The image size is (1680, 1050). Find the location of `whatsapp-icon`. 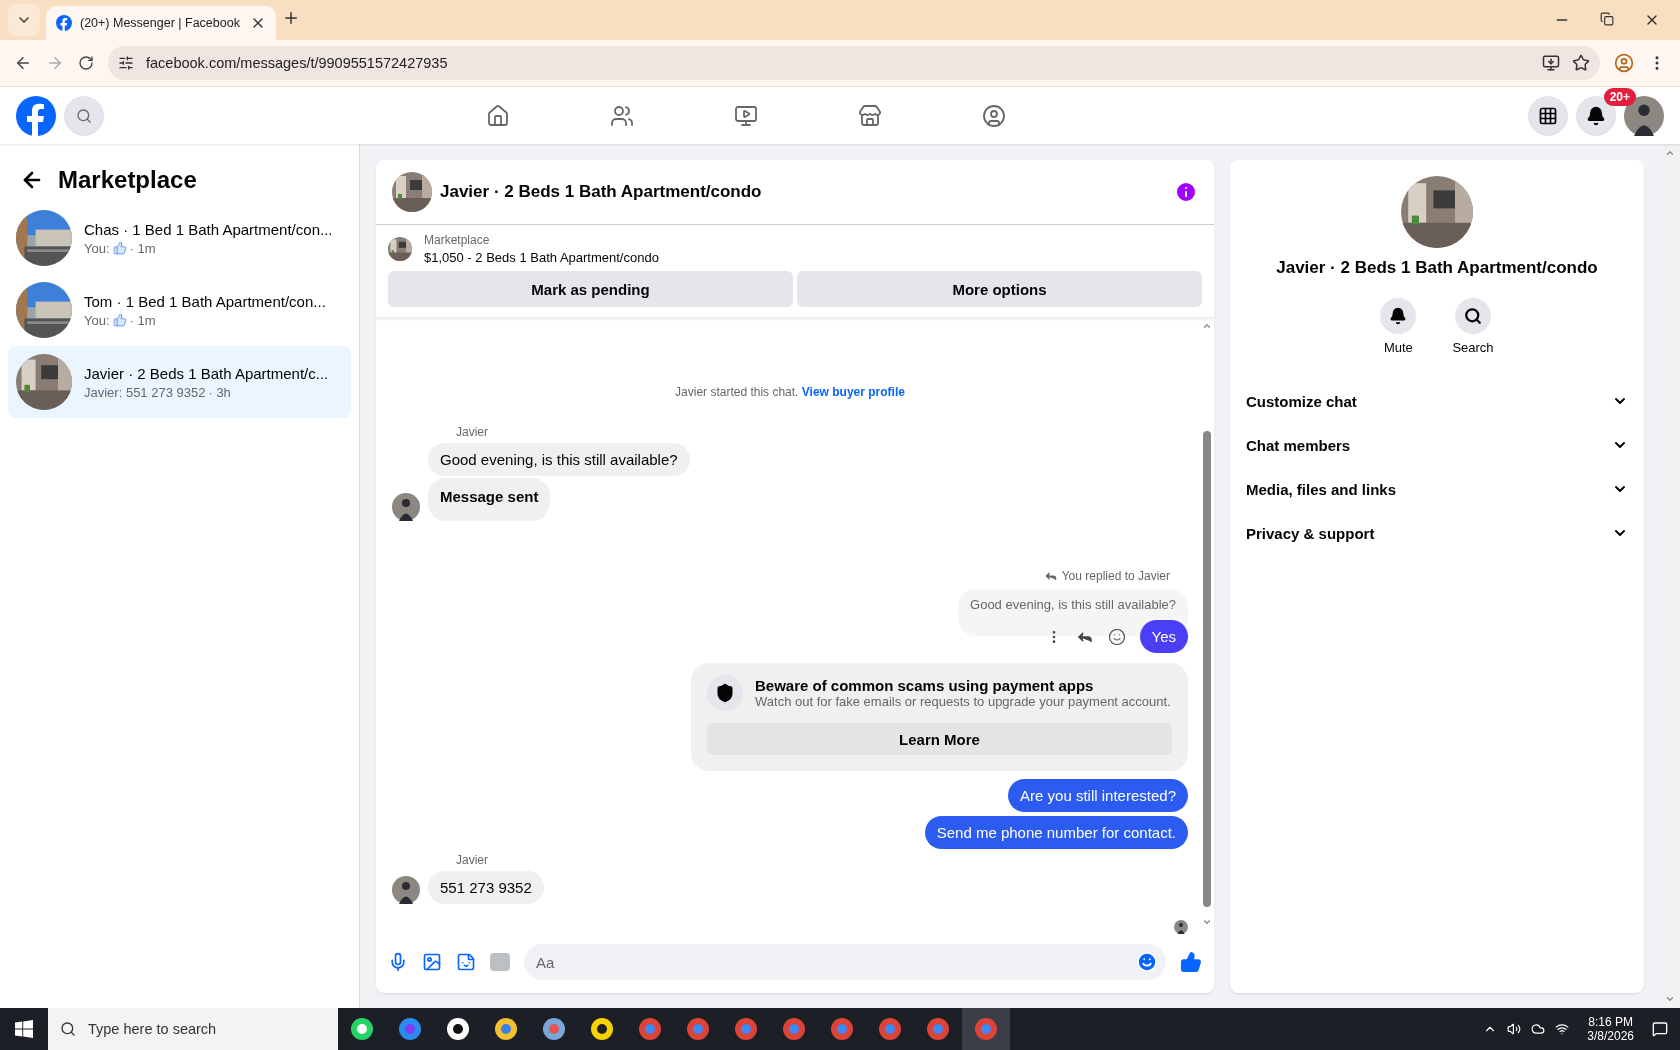

whatsapp-icon is located at coordinates (362, 1029).